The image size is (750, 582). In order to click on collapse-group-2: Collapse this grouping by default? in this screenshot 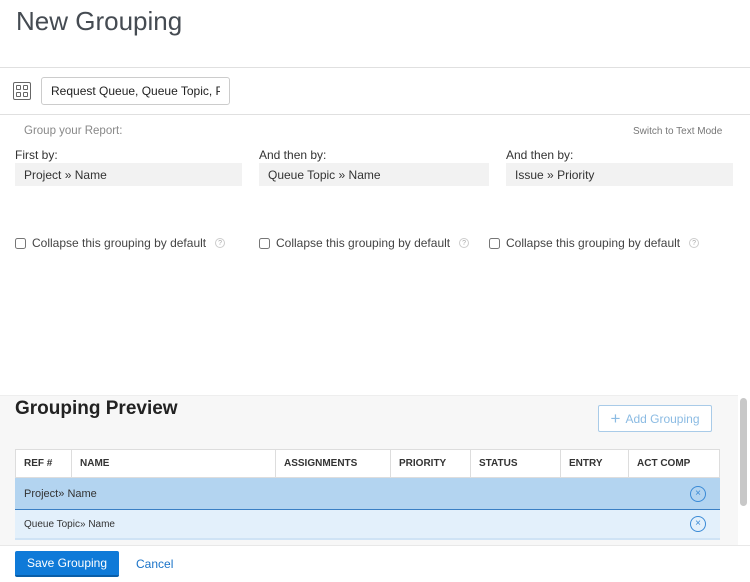, I will do `click(364, 243)`.